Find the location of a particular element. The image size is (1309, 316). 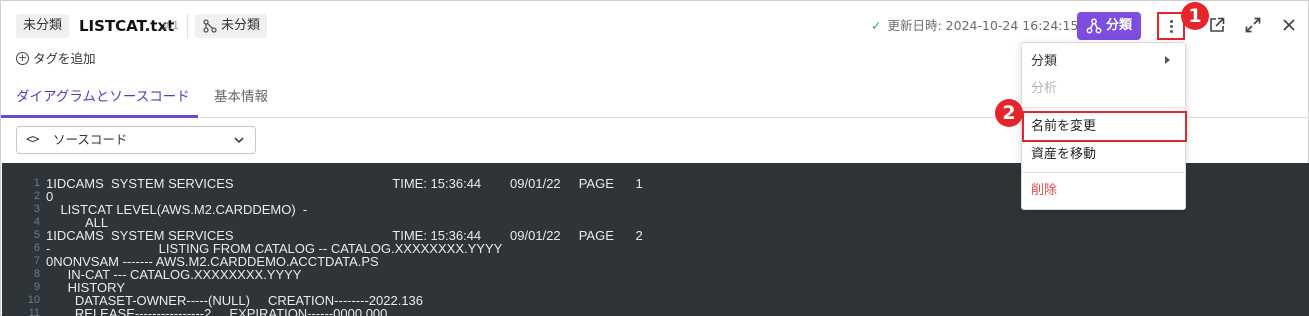

tab-diagram-source: ダイアグラムとソースコード is located at coordinates (103, 97).